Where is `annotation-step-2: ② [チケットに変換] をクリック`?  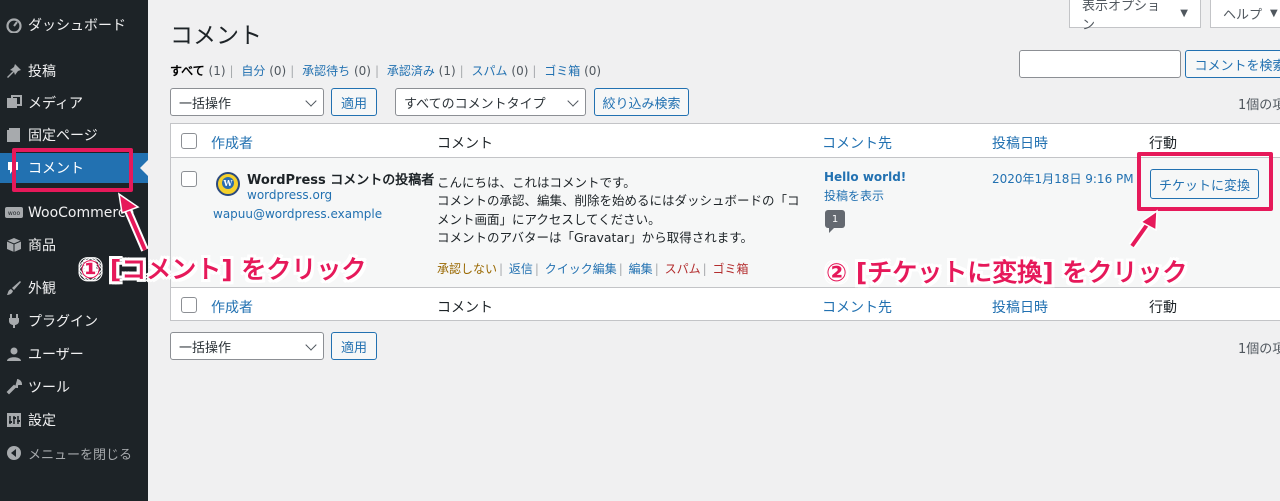 annotation-step-2: ② [チケットに変換] をクリック is located at coordinates (1007, 272).